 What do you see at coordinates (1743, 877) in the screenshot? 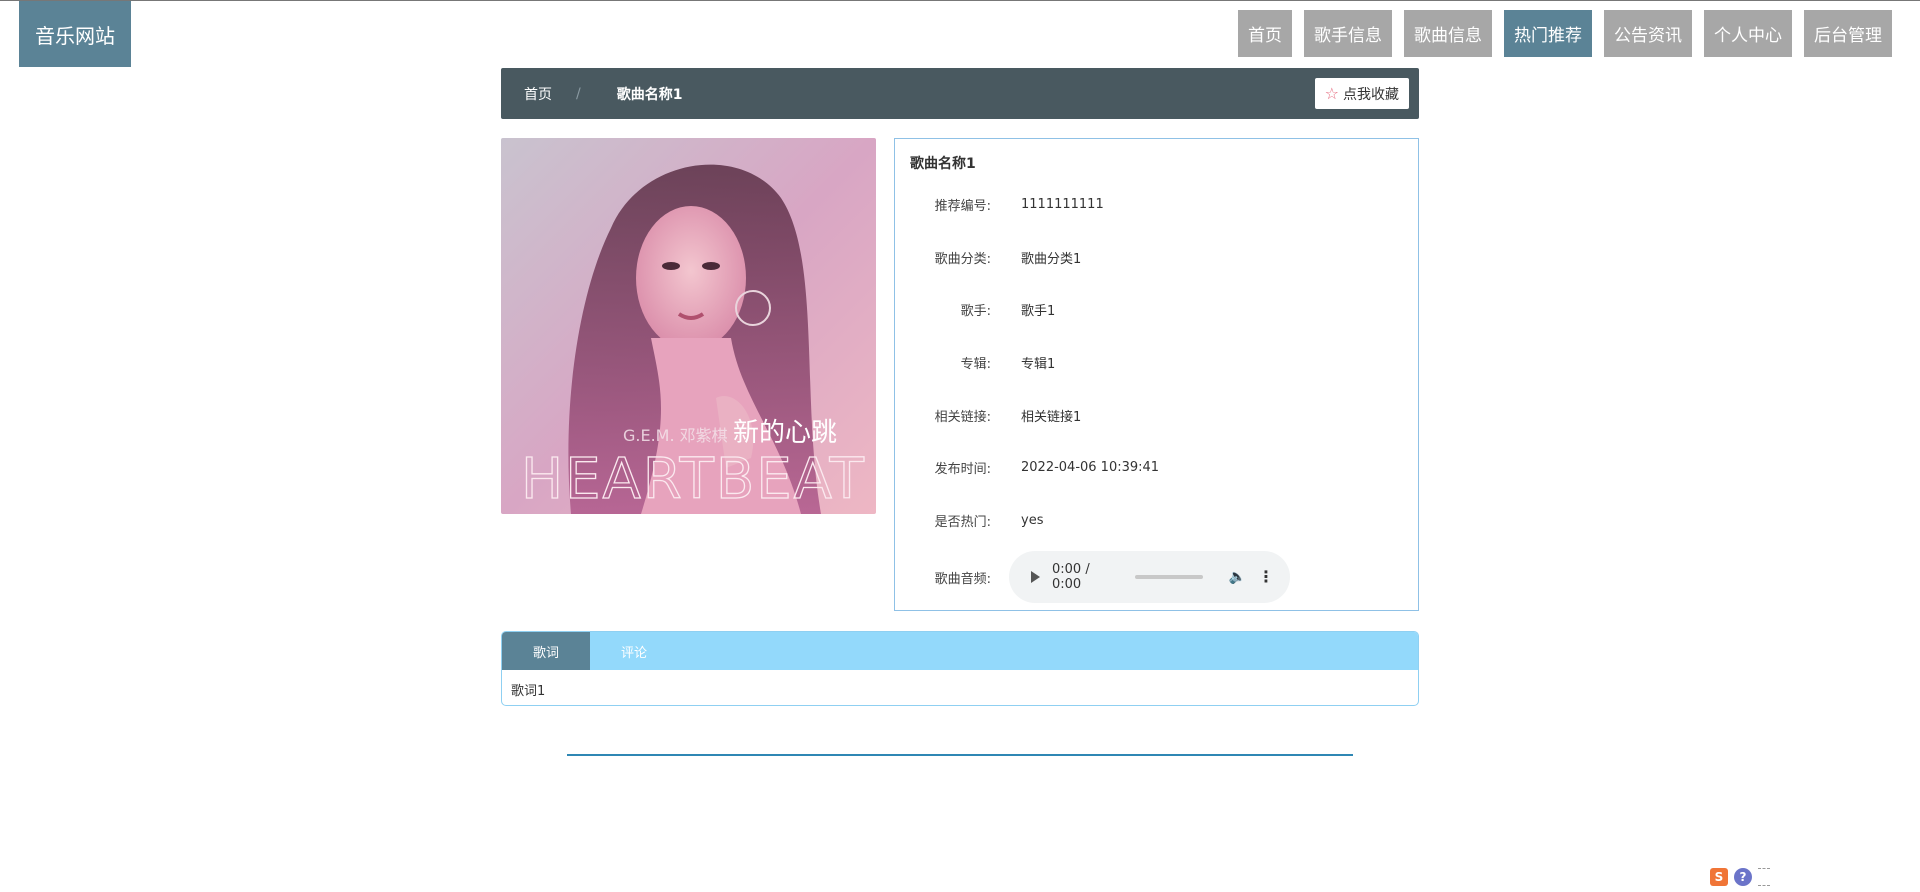
I see `help-icon: ?` at bounding box center [1743, 877].